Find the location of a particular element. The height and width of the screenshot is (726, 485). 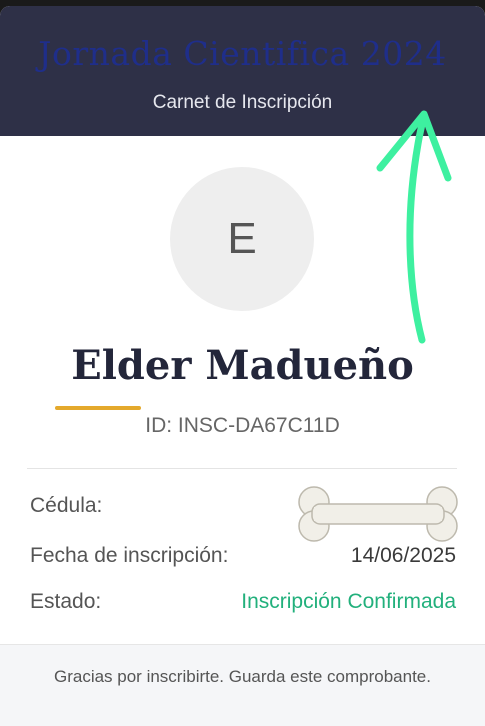

avatar-initial: E is located at coordinates (242, 238).